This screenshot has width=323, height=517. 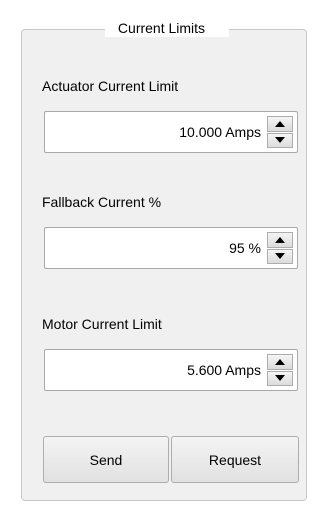 I want to click on motor-current-limit-stepper, so click(x=280, y=370).